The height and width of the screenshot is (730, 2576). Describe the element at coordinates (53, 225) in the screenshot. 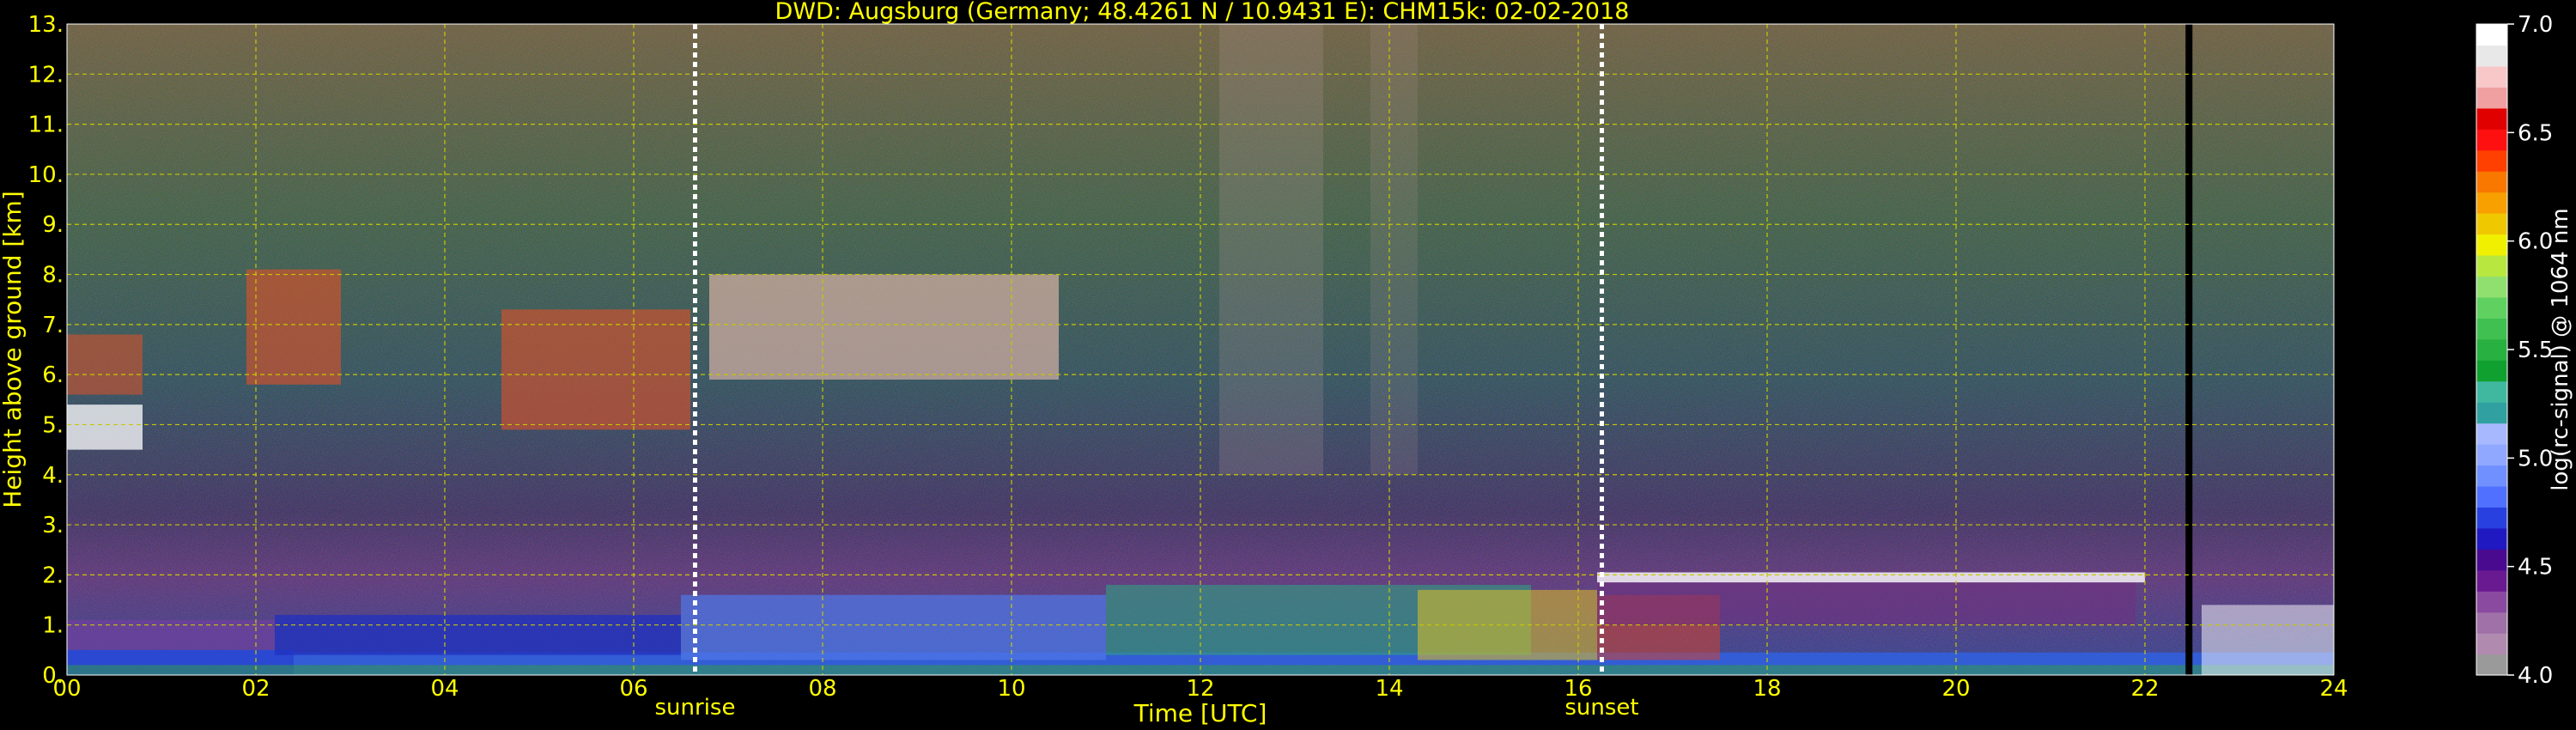

I see `y-tick-label: 9.` at that location.